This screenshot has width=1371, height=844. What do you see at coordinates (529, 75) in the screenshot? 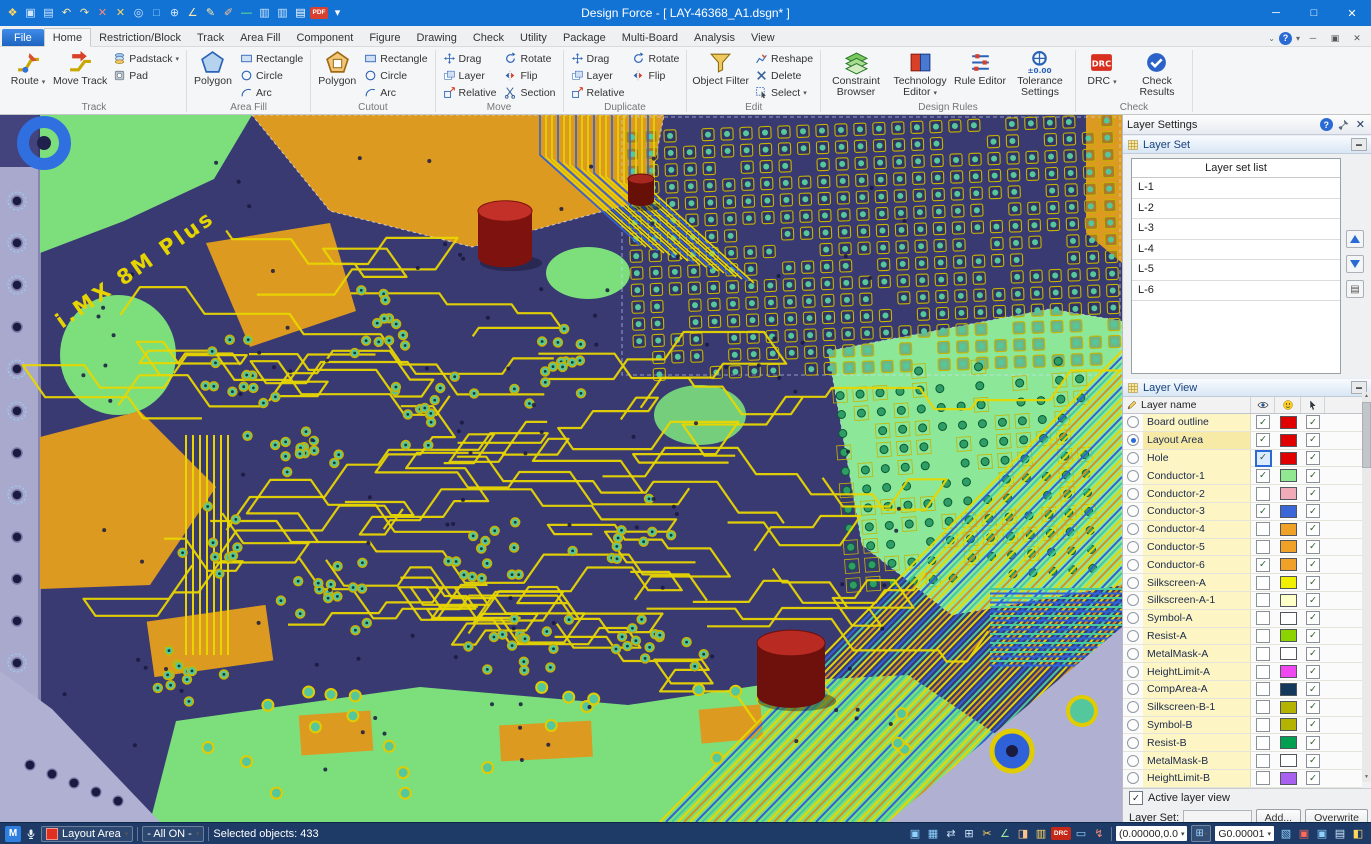
I see `move-flip-button: Flip` at bounding box center [529, 75].